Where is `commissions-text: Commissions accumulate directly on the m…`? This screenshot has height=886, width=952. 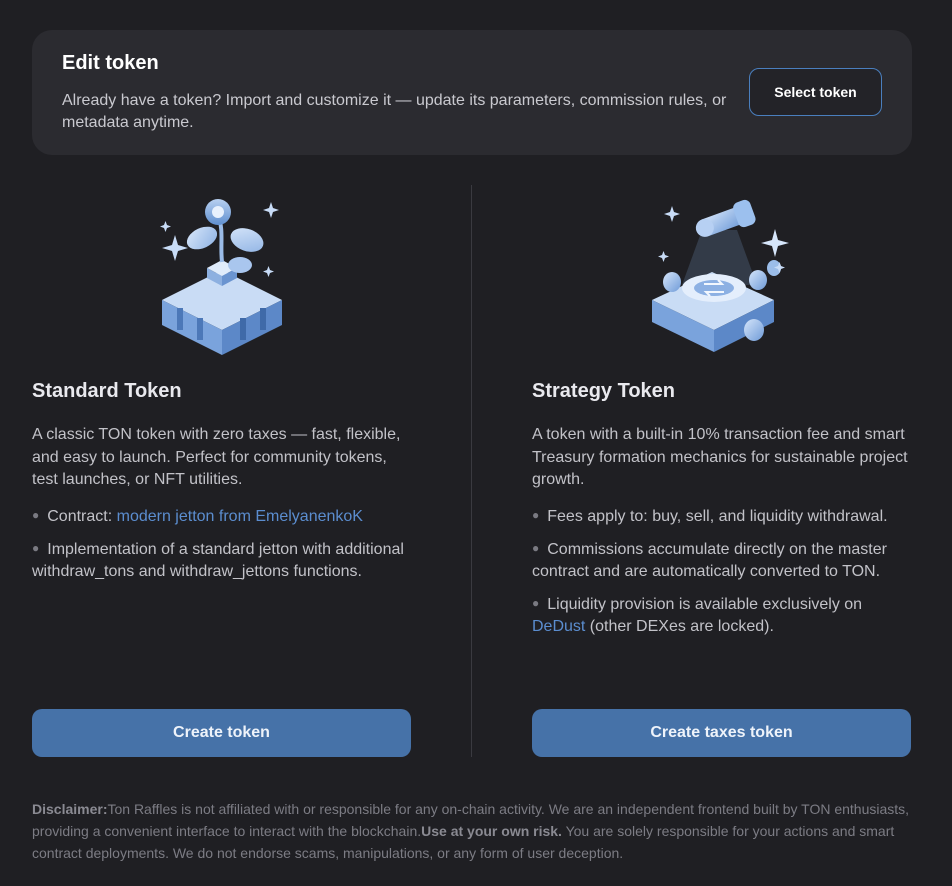 commissions-text: Commissions accumulate directly on the m… is located at coordinates (709, 560).